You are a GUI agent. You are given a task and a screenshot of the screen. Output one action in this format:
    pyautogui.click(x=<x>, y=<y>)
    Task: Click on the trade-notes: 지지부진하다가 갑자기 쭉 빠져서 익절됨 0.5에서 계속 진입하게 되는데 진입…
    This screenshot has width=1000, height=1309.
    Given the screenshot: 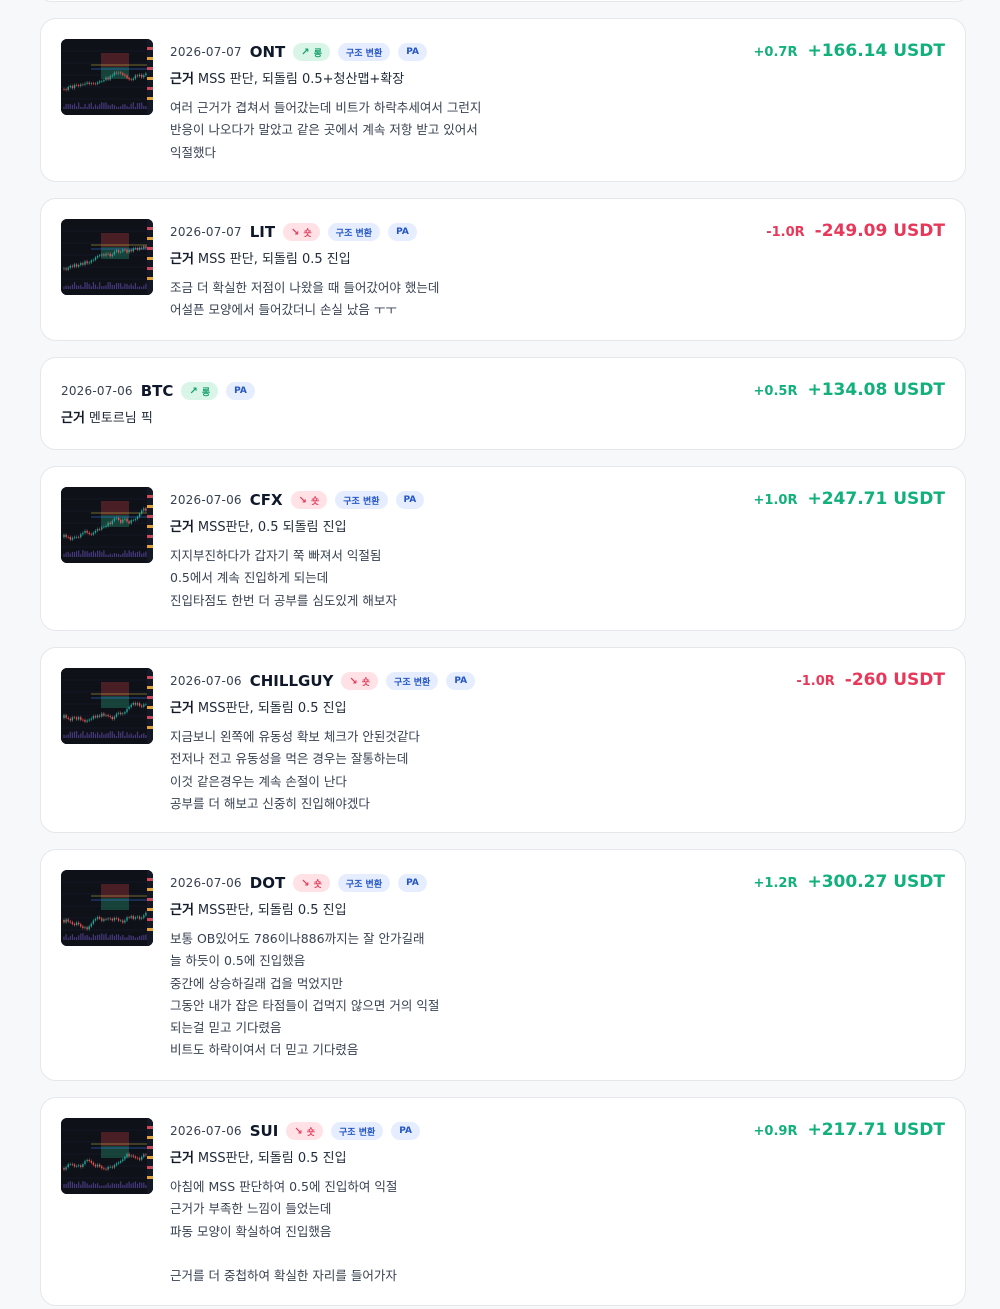 What is the action you would take?
    pyautogui.click(x=557, y=578)
    